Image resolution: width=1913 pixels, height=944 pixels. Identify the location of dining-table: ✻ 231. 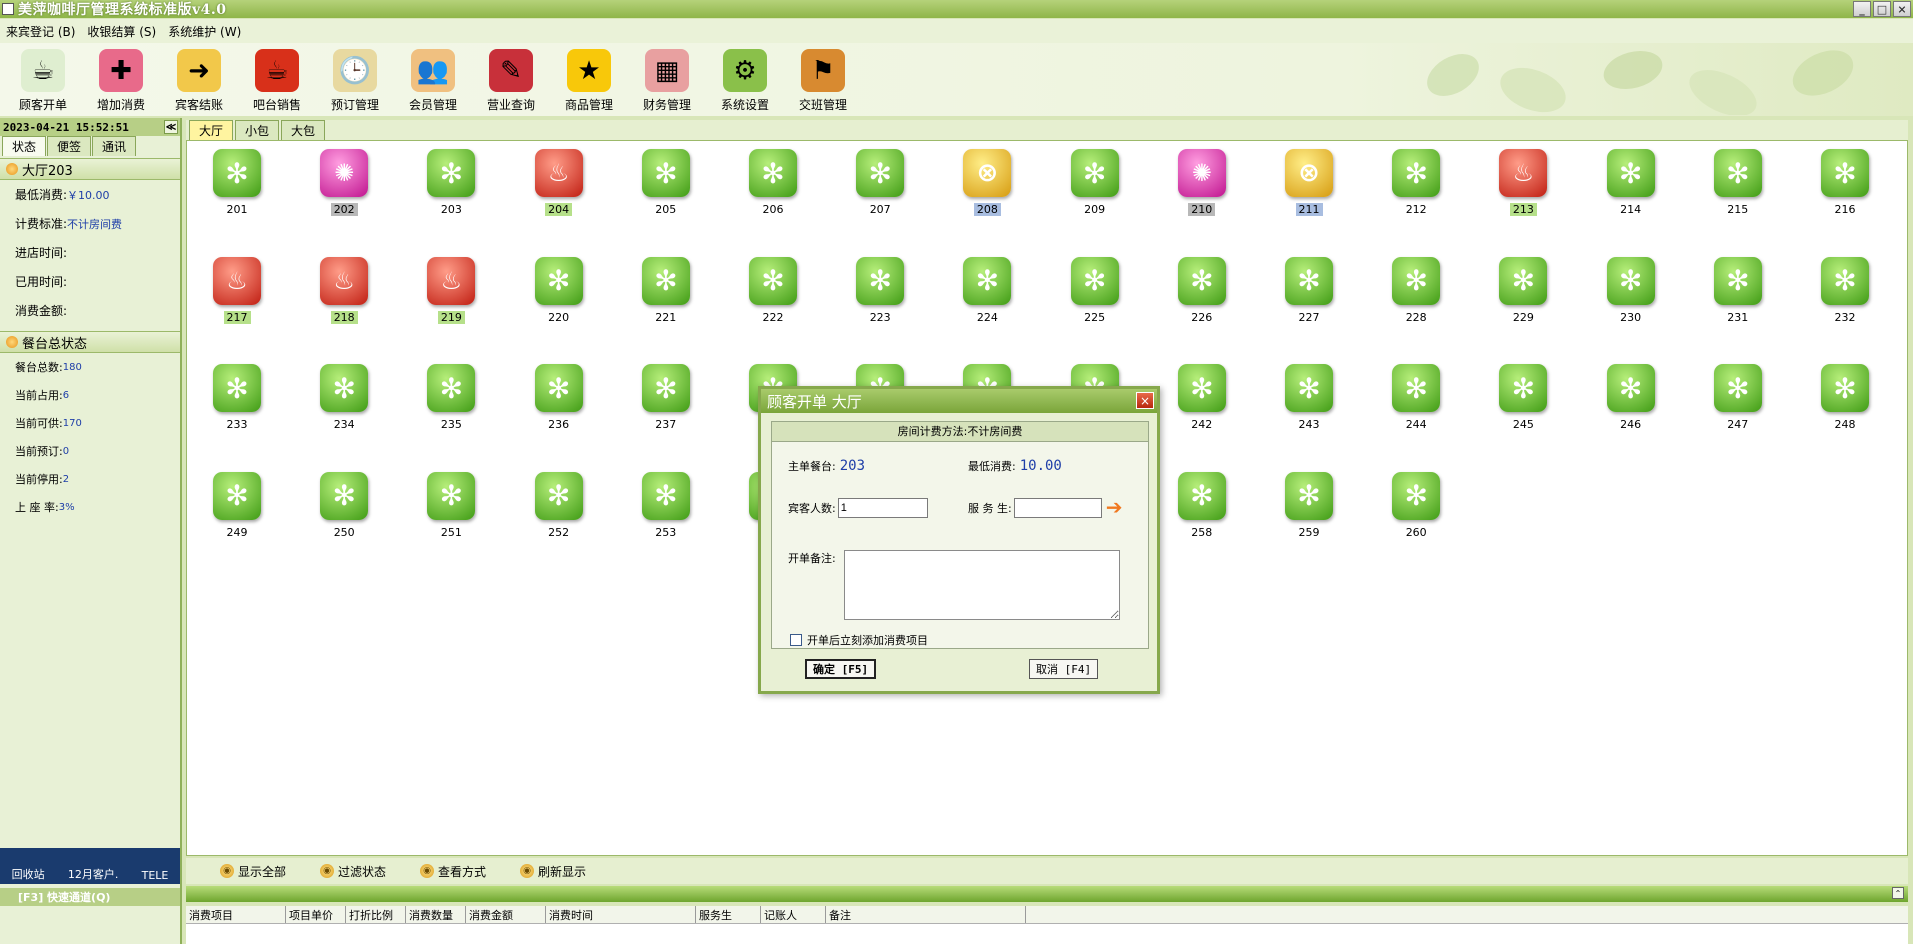
(1738, 304).